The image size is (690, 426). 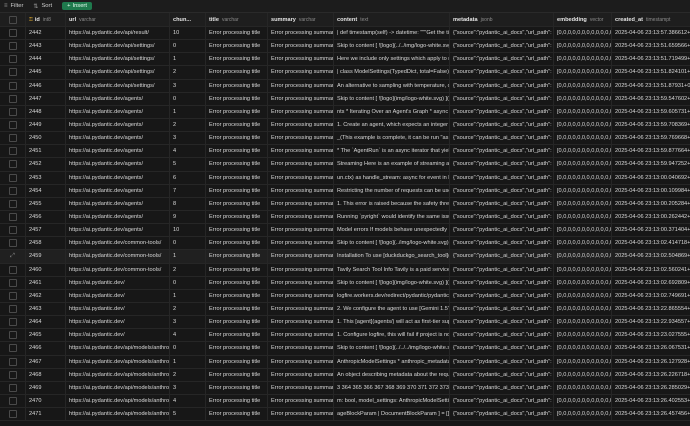 What do you see at coordinates (188, 111) in the screenshot?
I see `cell-chunk-number: 1` at bounding box center [188, 111].